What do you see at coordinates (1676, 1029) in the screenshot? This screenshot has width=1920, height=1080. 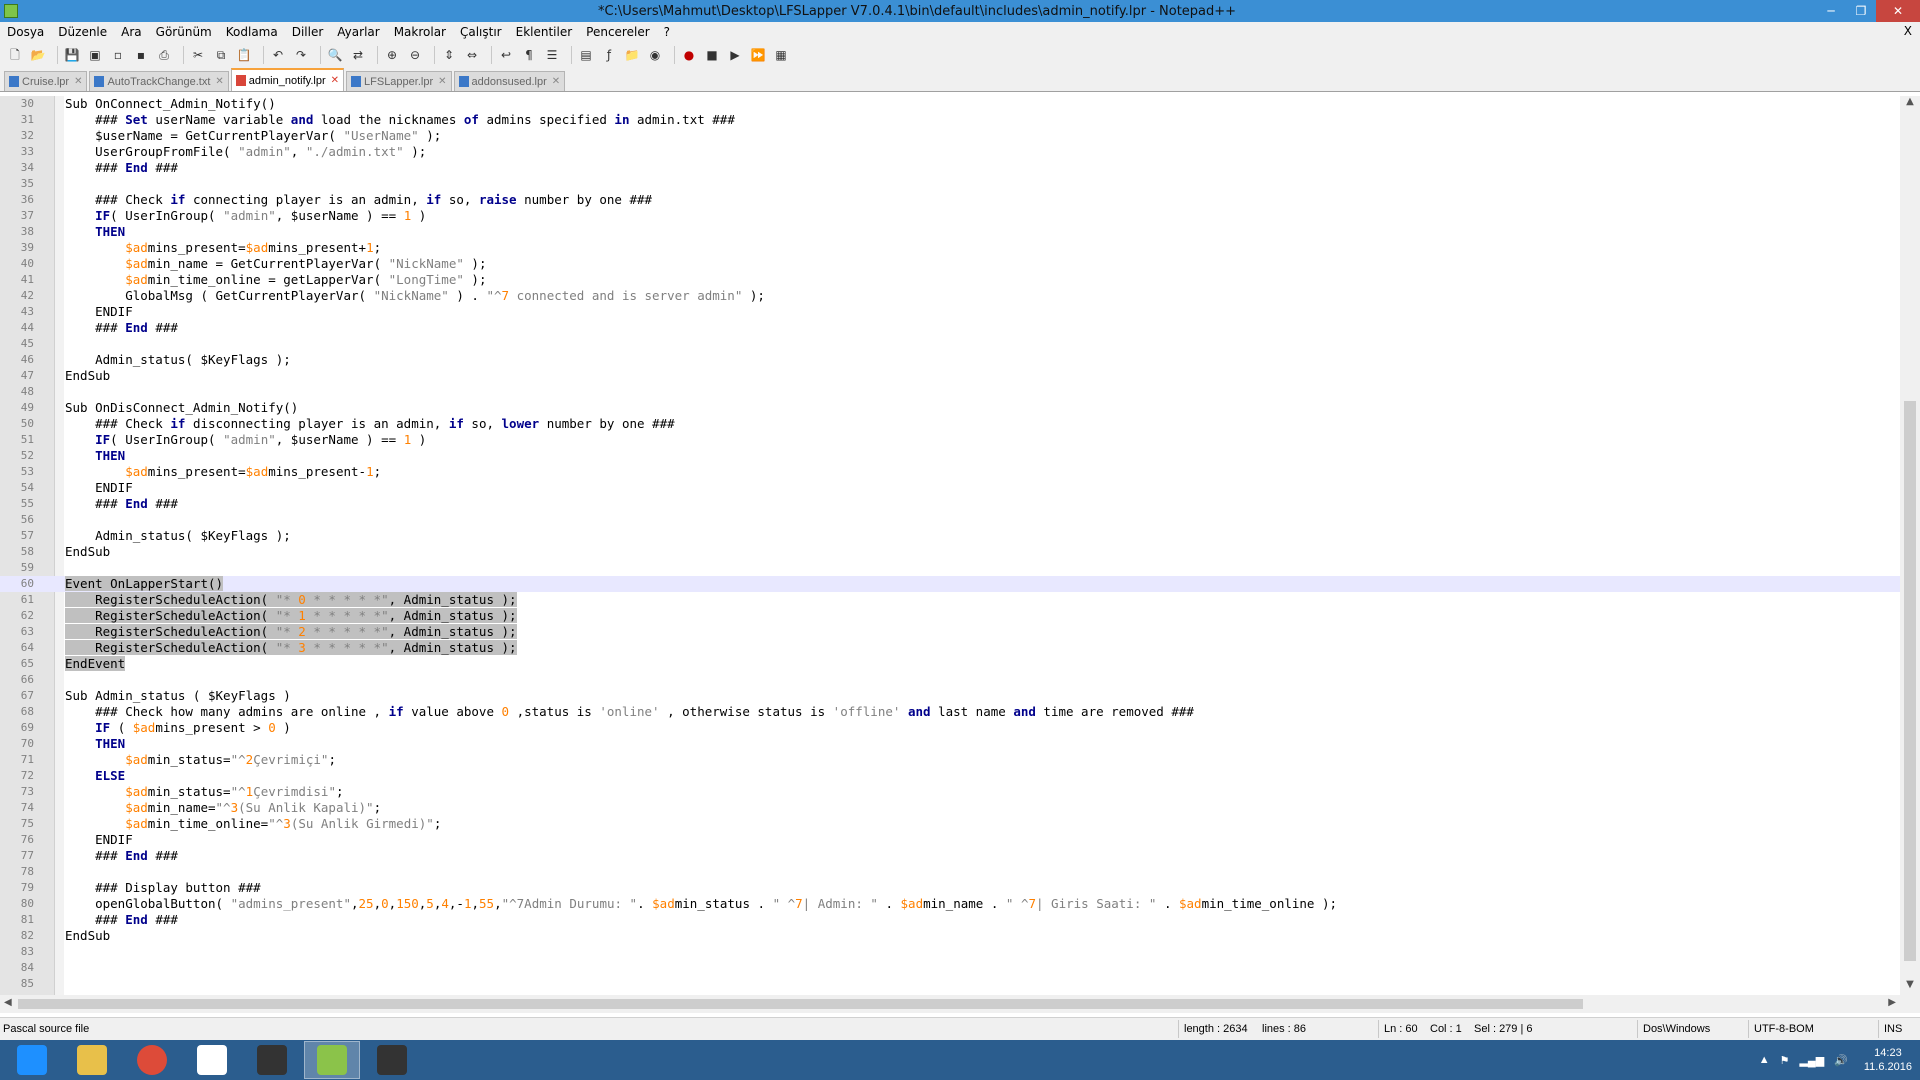 I see `eol-format-label: Dos\Windows` at bounding box center [1676, 1029].